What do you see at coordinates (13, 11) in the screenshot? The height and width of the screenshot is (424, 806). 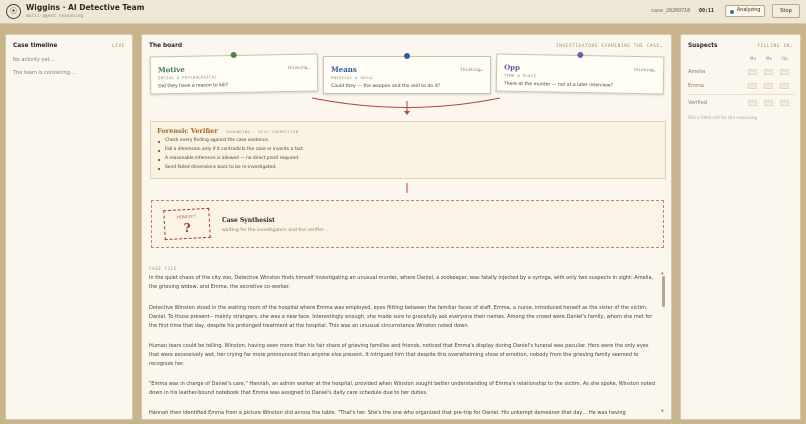 I see `magnifier-logo-icon: ⦿` at bounding box center [13, 11].